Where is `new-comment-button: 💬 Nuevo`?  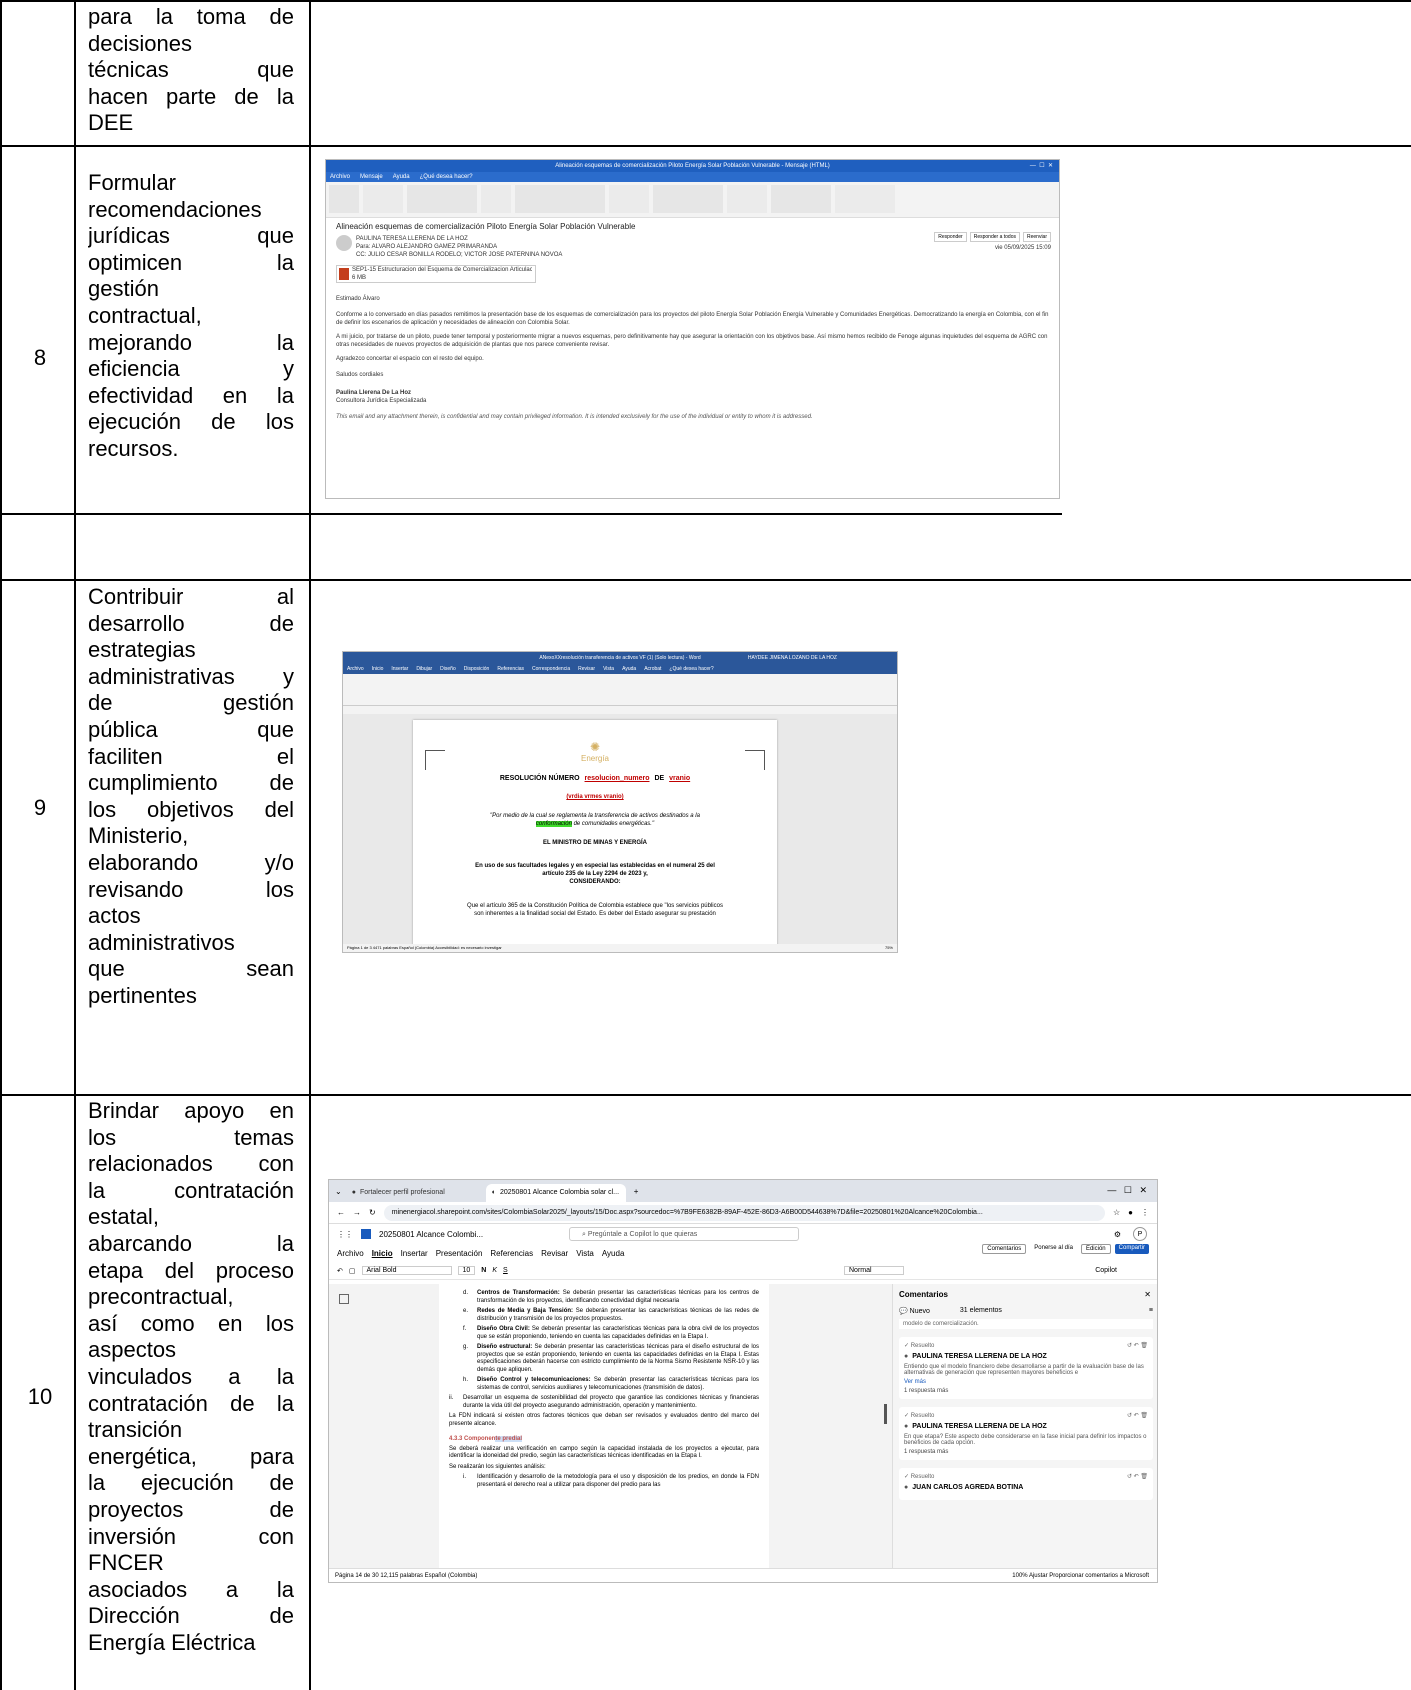 new-comment-button: 💬 Nuevo is located at coordinates (914, 1311).